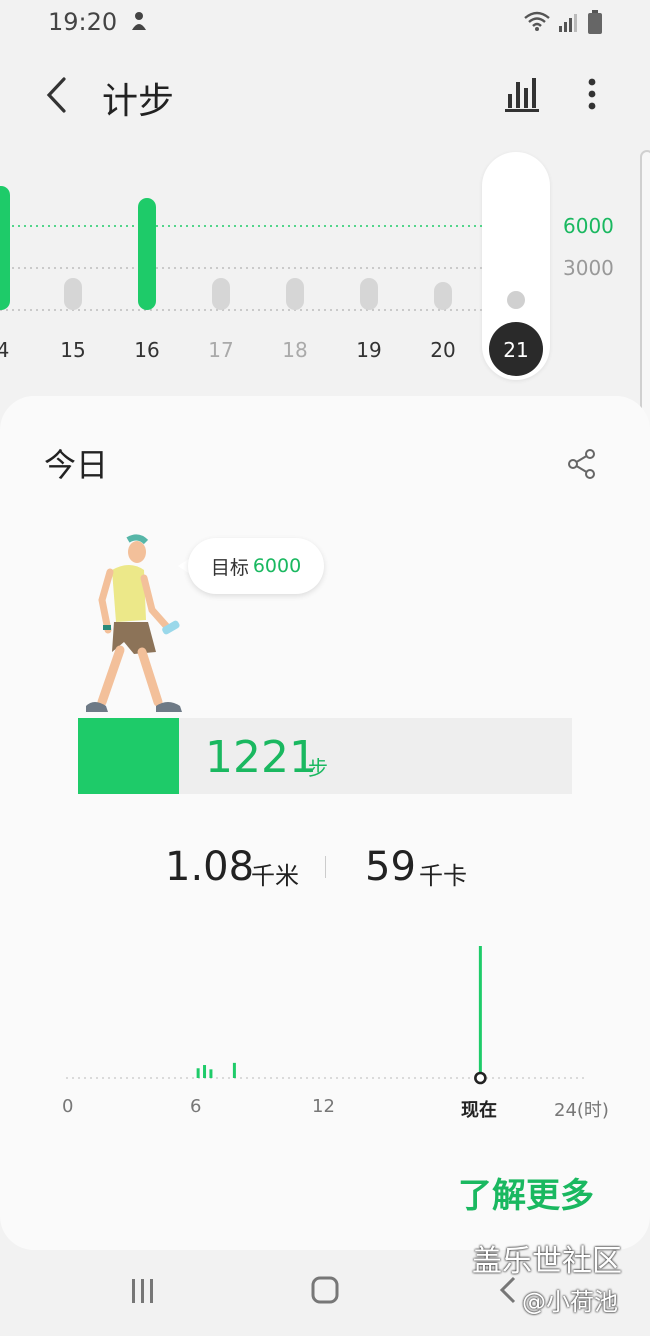 This screenshot has height=1336, width=650. What do you see at coordinates (325, 867) in the screenshot?
I see `stat-divider` at bounding box center [325, 867].